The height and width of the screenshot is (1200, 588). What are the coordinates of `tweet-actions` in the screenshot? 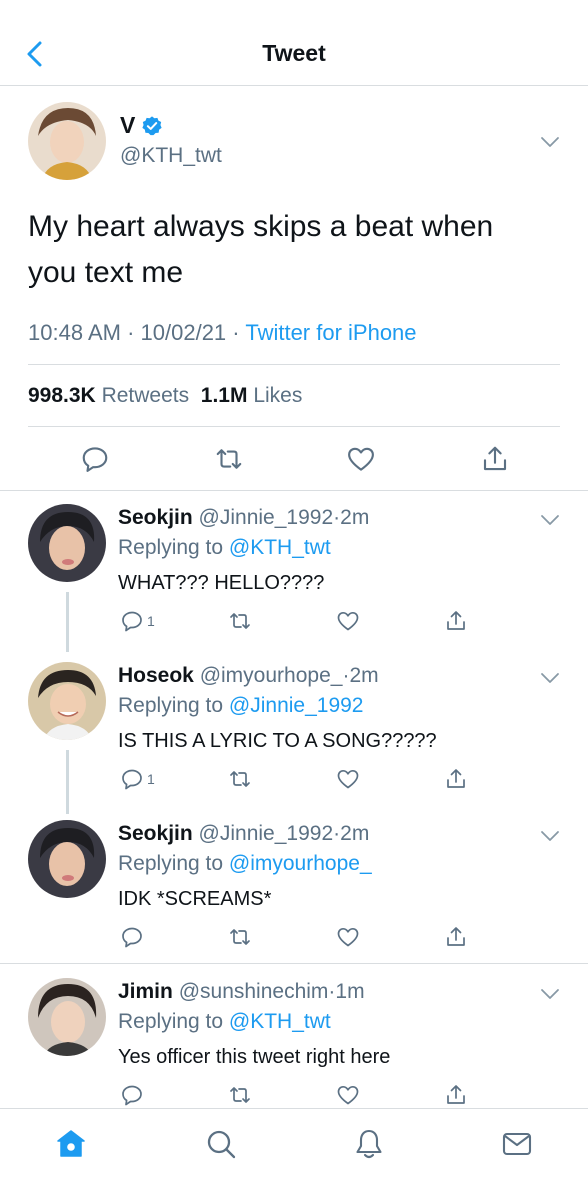 It's located at (294, 460).